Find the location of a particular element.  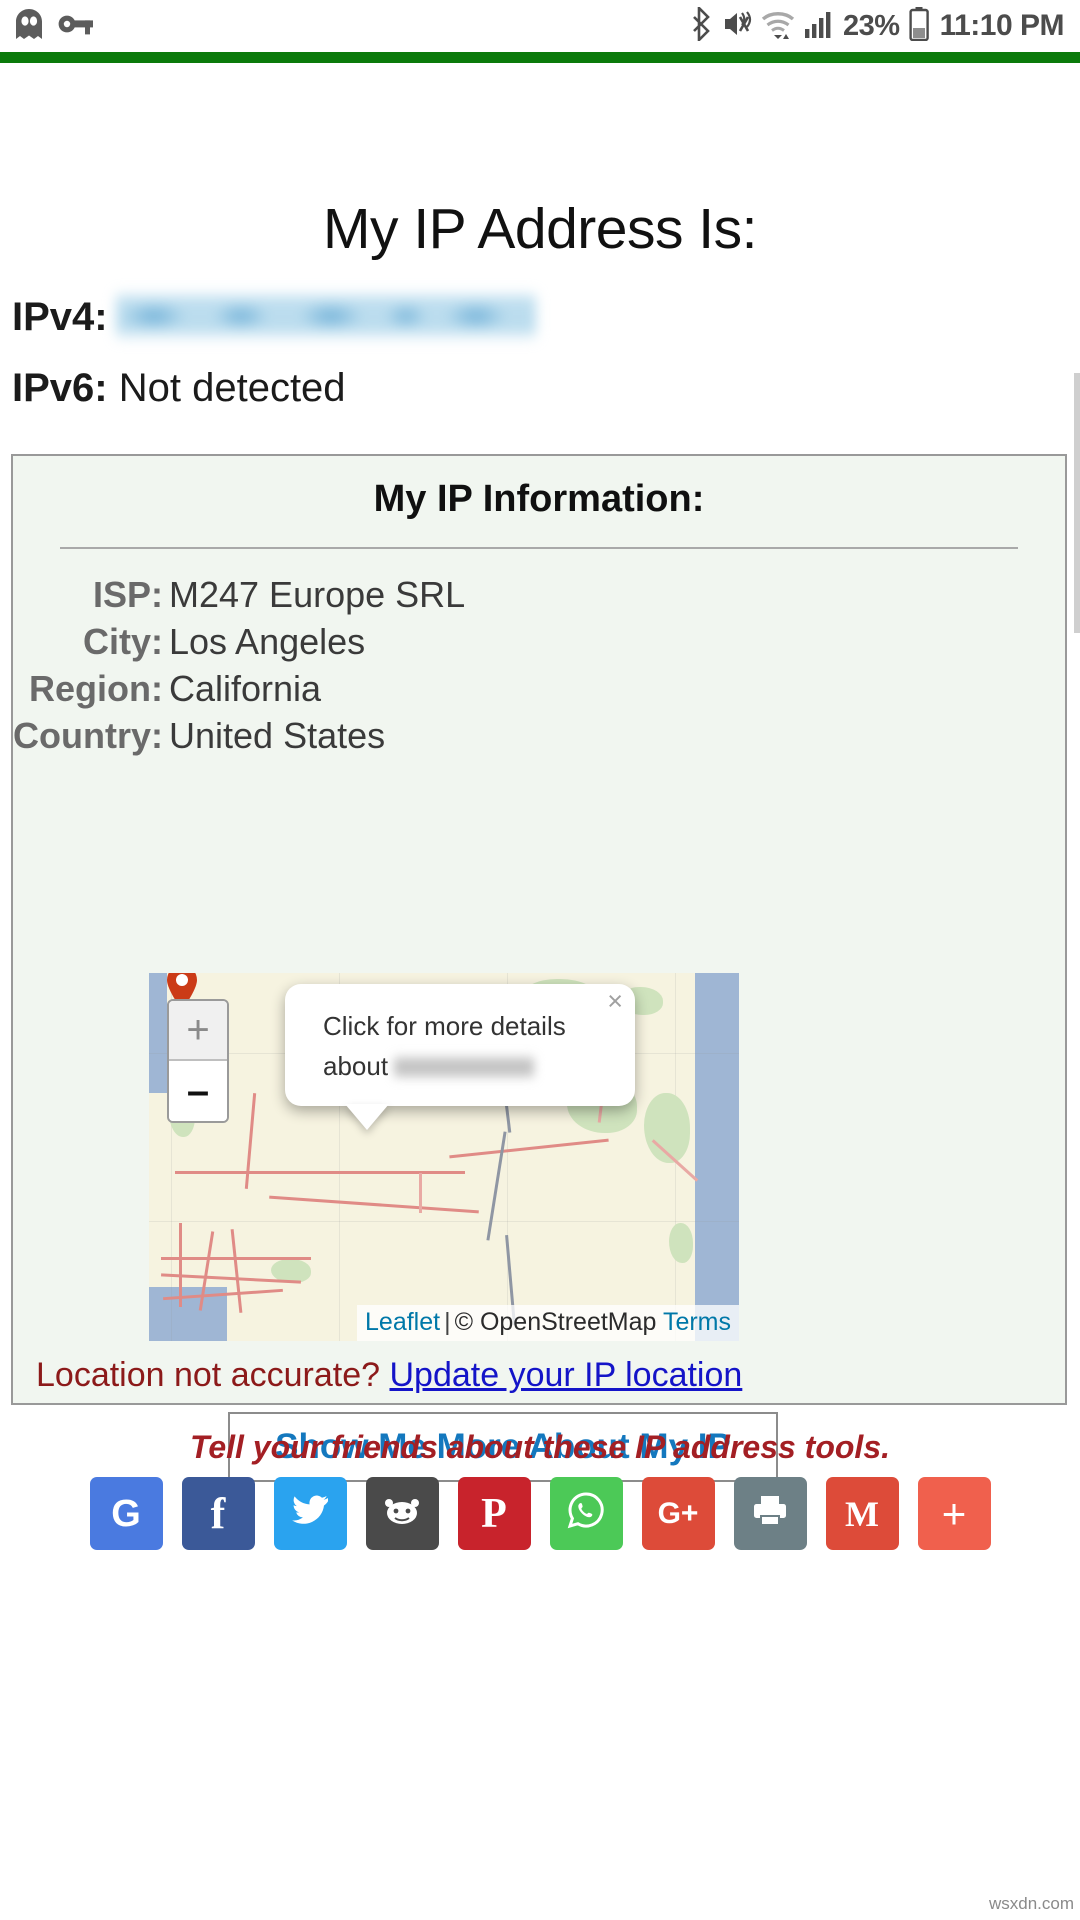

card-divider is located at coordinates (539, 548).